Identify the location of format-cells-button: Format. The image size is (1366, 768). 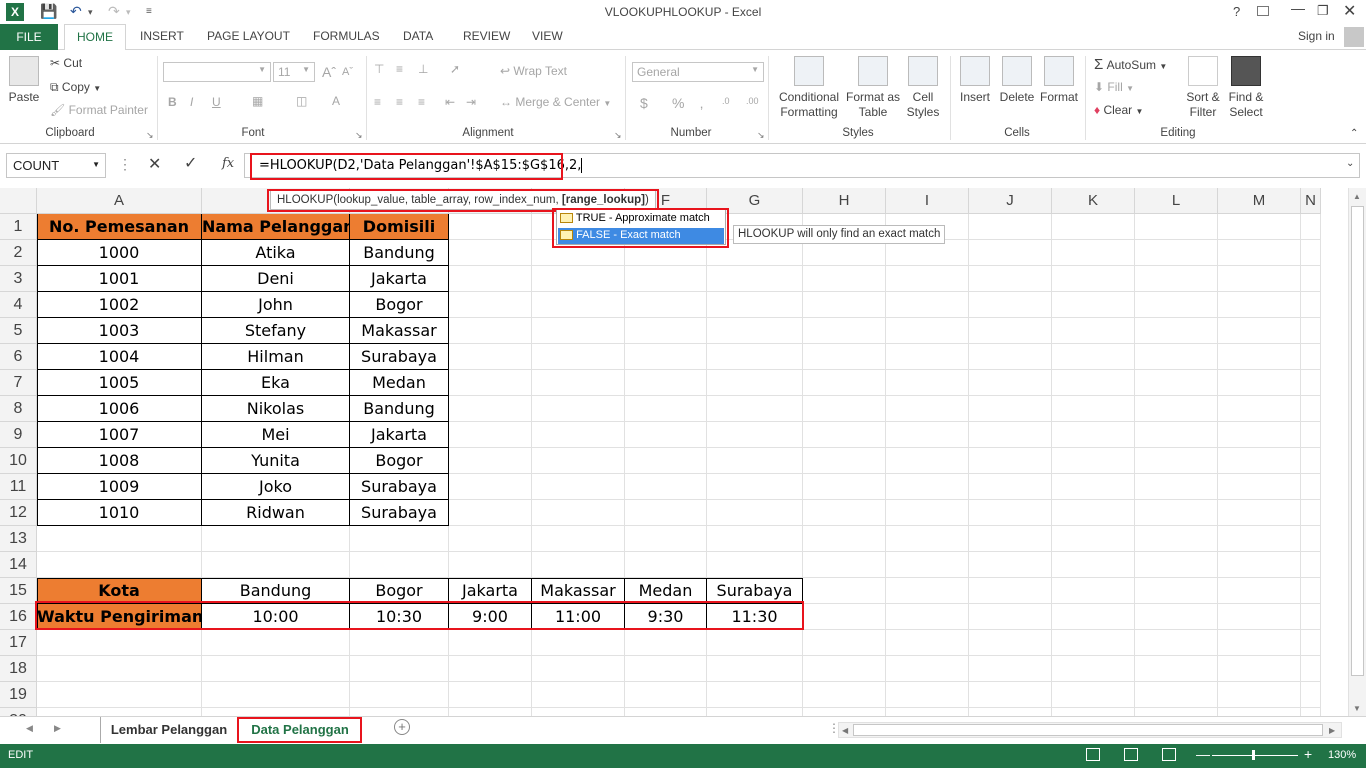
(1059, 80).